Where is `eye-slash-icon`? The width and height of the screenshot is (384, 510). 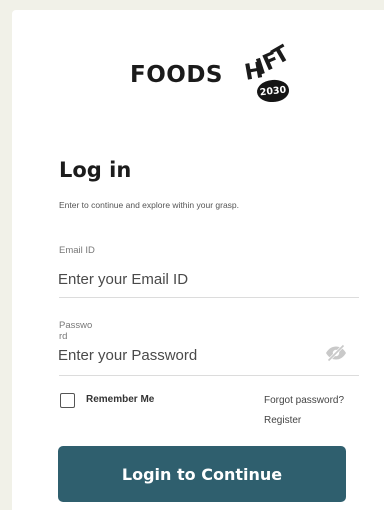 eye-slash-icon is located at coordinates (336, 353).